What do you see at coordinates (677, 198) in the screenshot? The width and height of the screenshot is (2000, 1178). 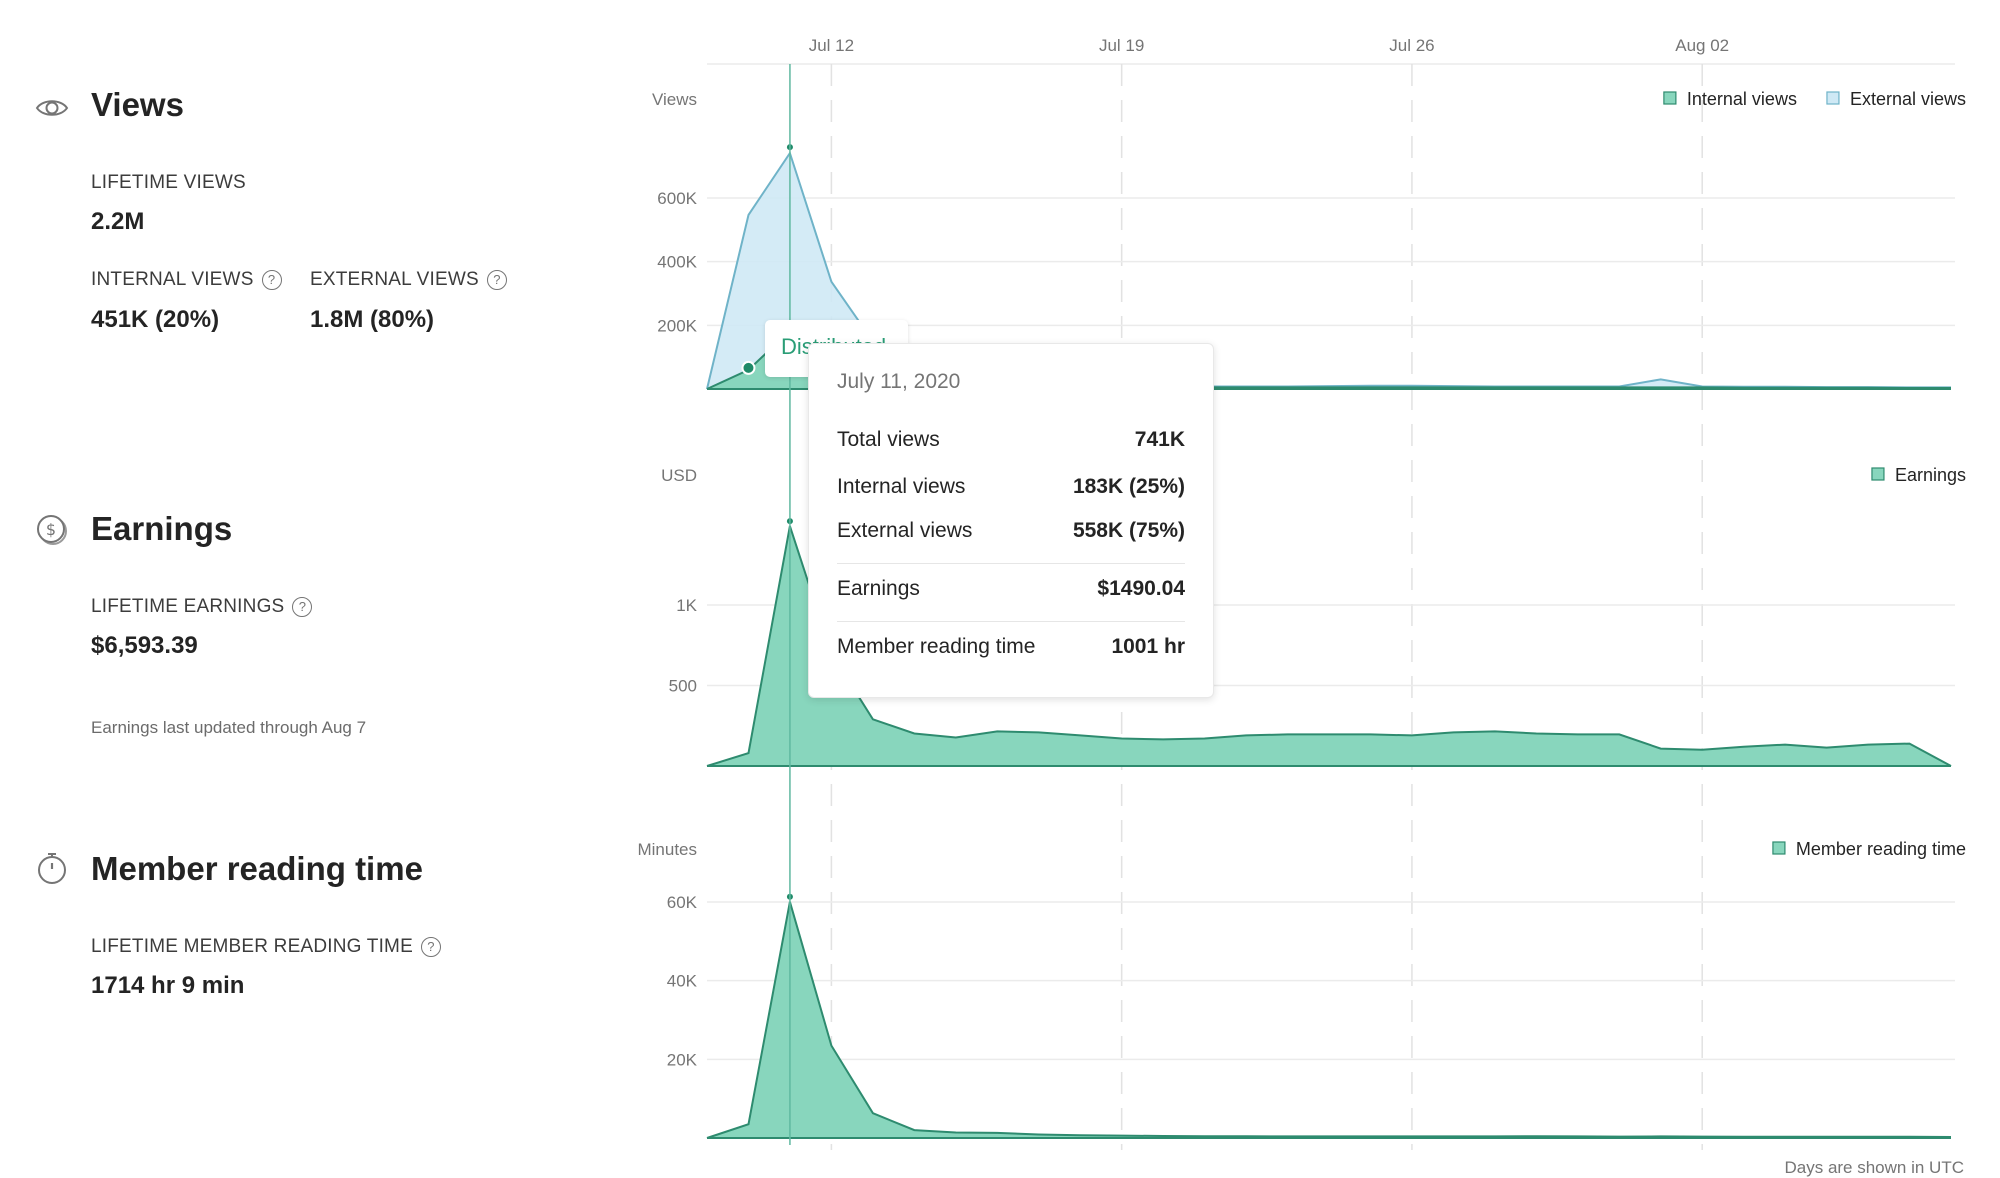 I see `y-tick-label: 600K` at bounding box center [677, 198].